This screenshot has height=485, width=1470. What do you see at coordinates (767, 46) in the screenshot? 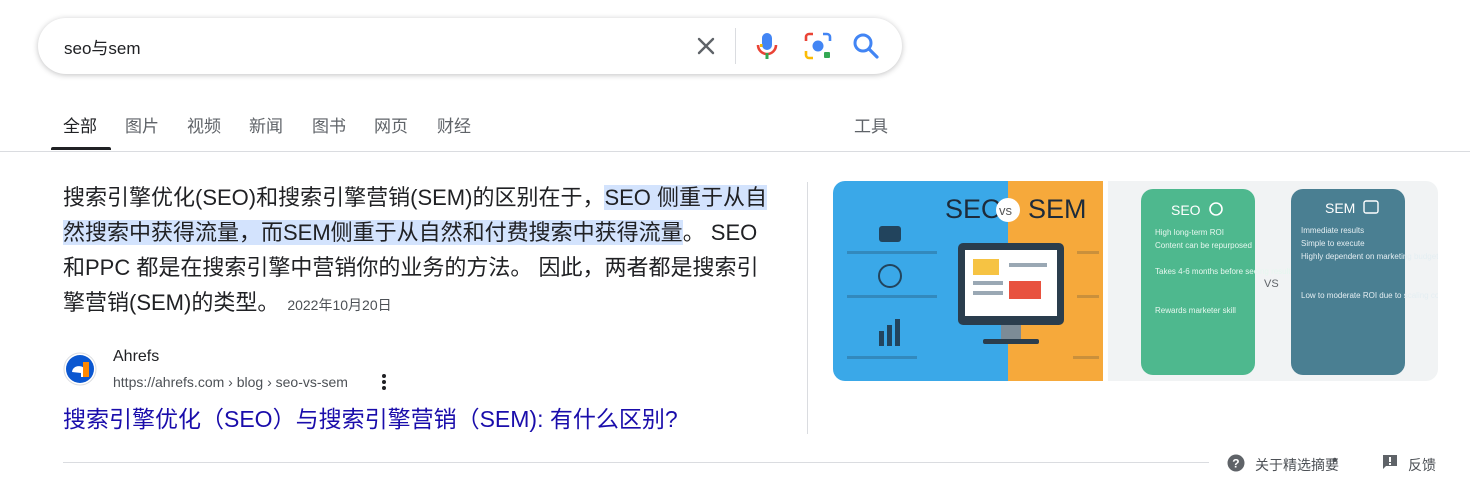
I see `microphone-icon` at bounding box center [767, 46].